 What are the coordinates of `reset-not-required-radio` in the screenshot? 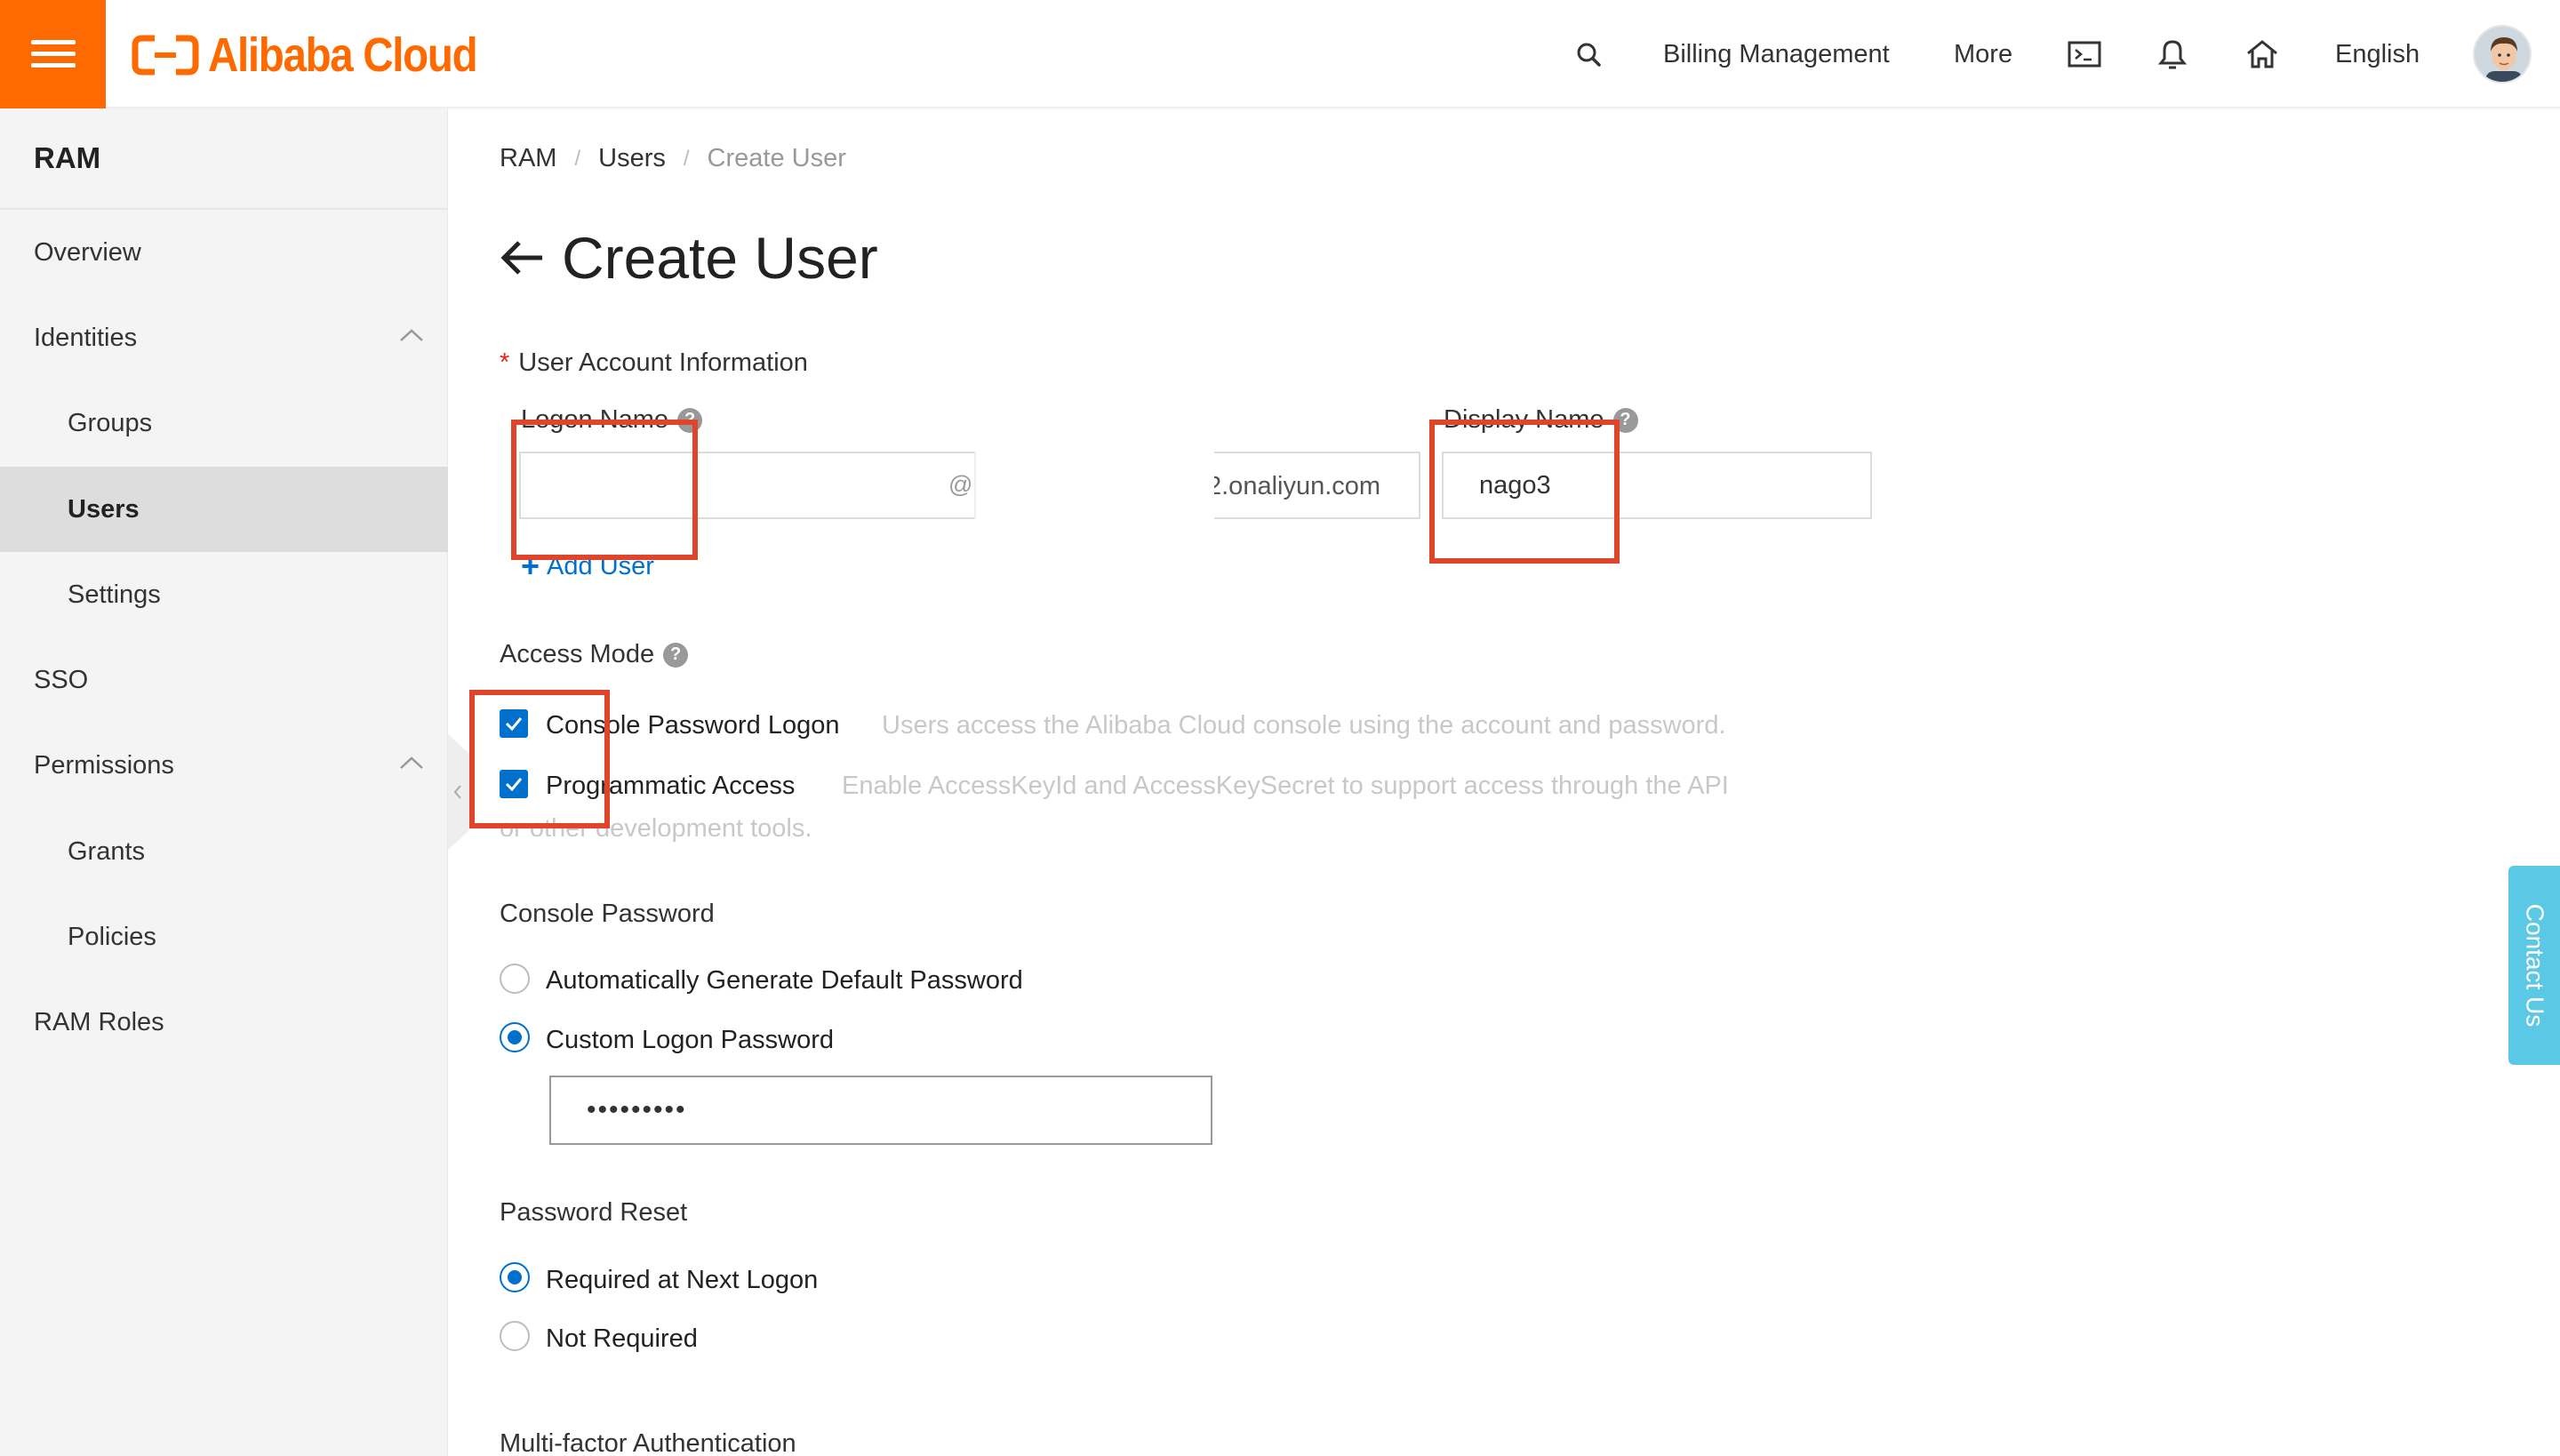 It's located at (515, 1336).